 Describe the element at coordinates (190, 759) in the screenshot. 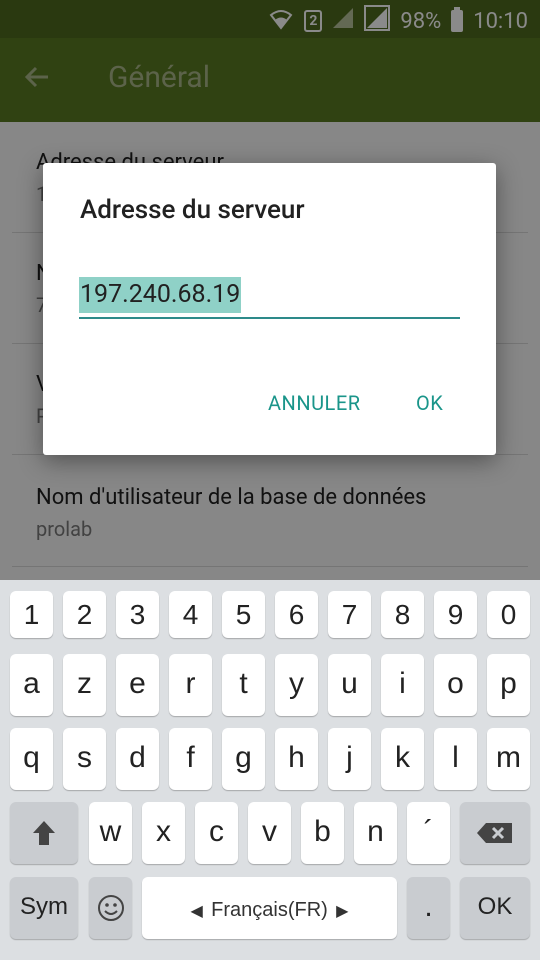

I see `key-f: f` at that location.